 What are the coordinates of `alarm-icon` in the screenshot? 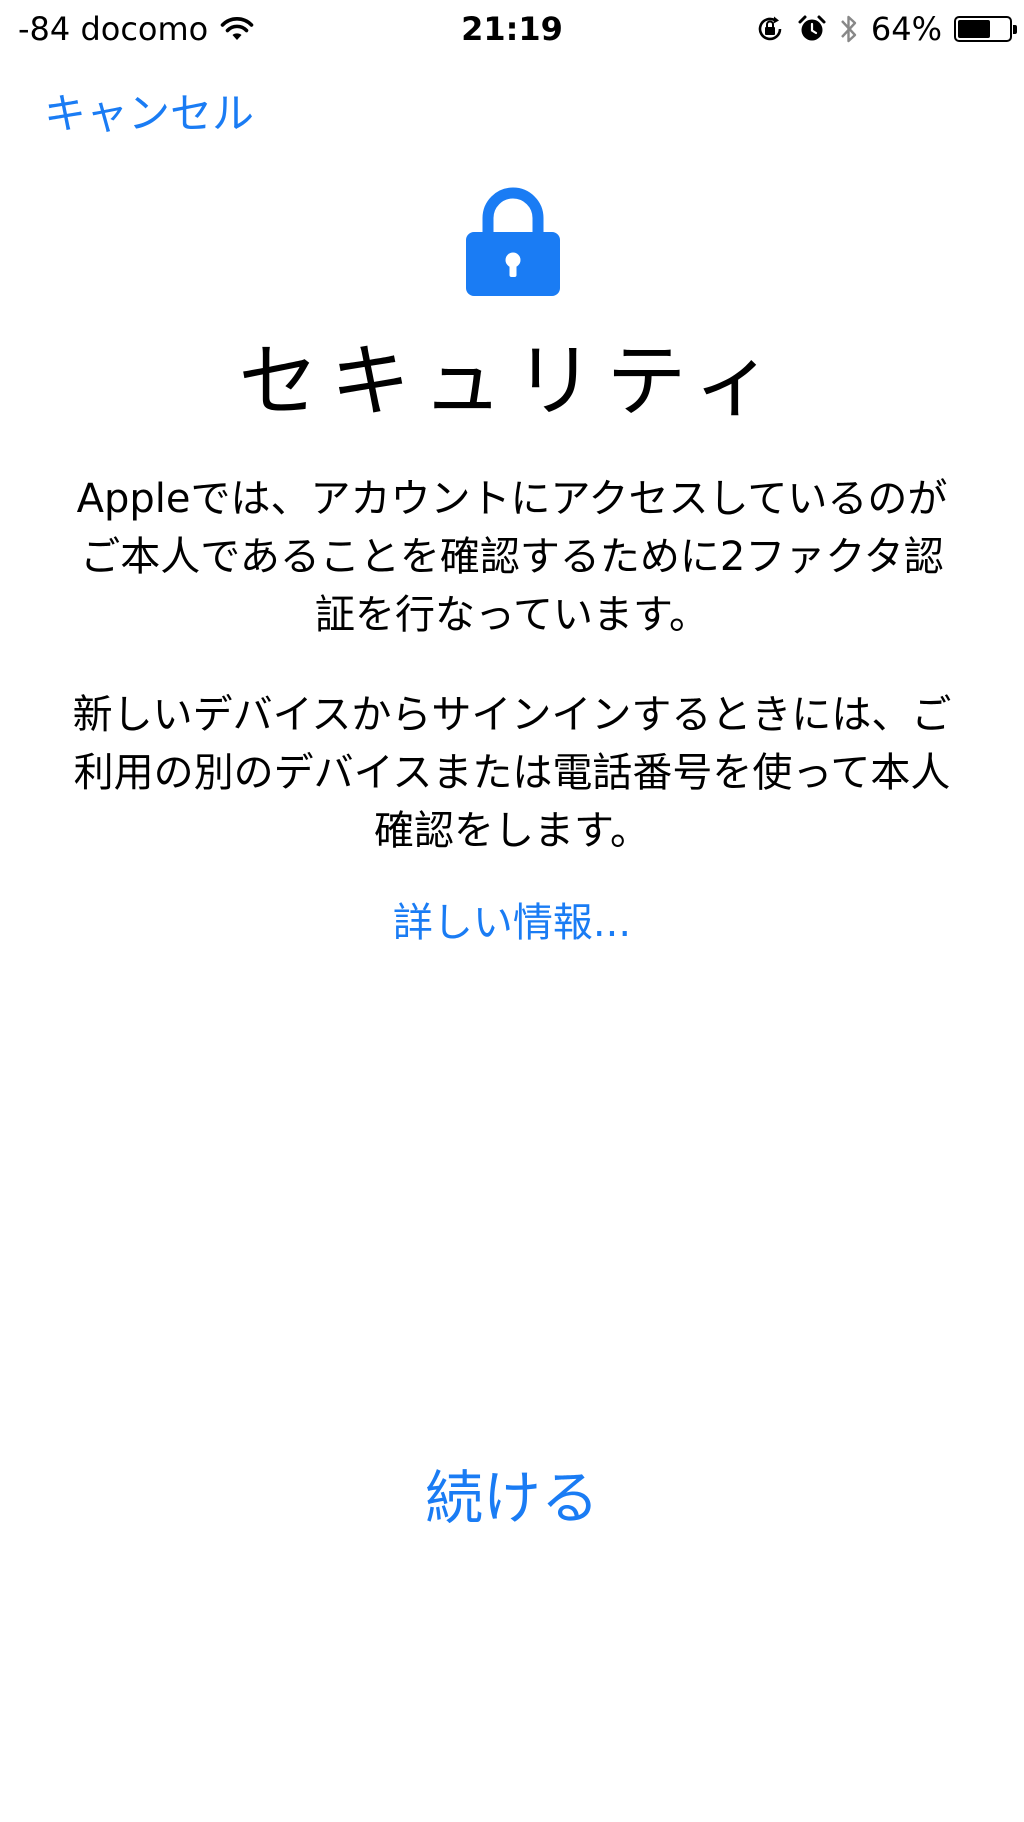 It's located at (812, 28).